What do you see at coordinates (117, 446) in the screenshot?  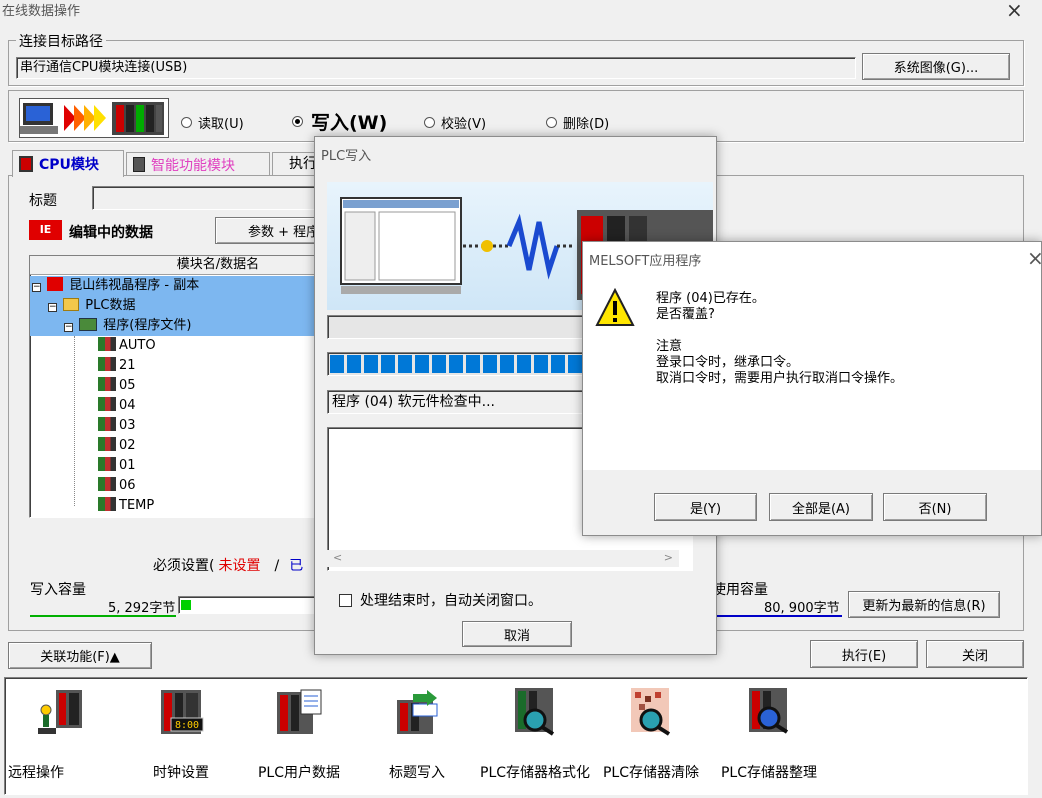 I see `tree-item: 02` at bounding box center [117, 446].